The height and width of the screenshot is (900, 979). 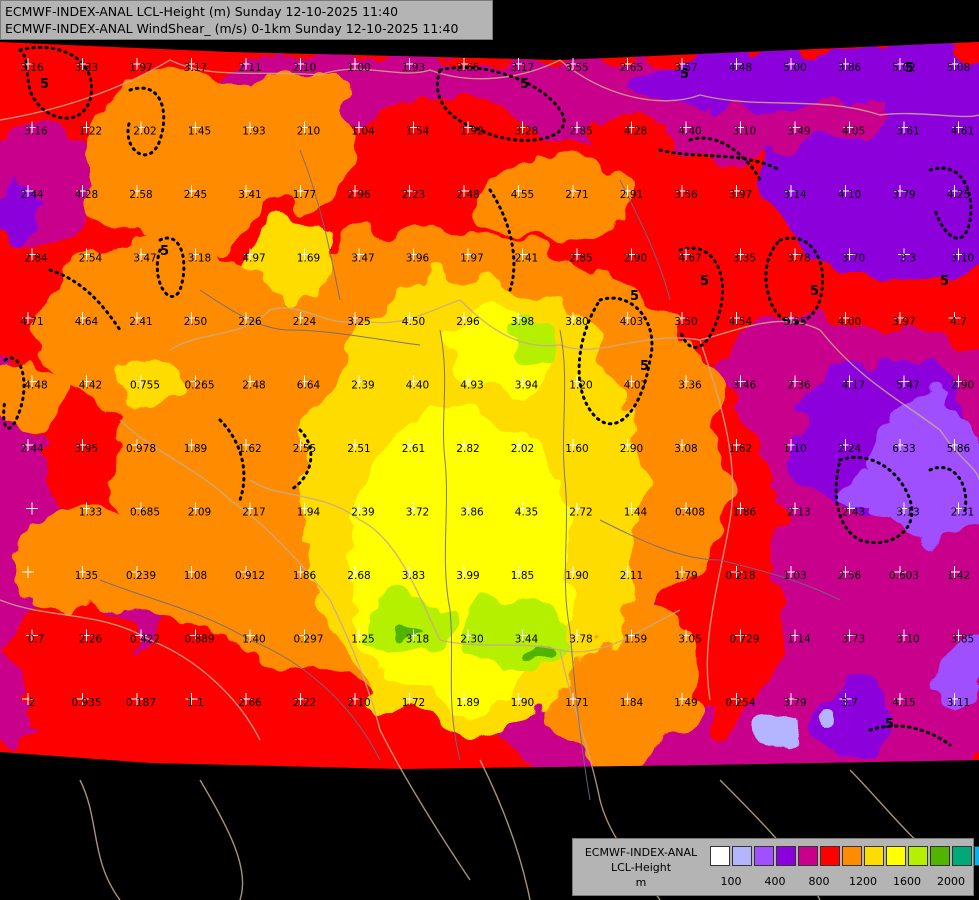 What do you see at coordinates (849, 703) in the screenshot?
I see `windshear-value: 3.7` at bounding box center [849, 703].